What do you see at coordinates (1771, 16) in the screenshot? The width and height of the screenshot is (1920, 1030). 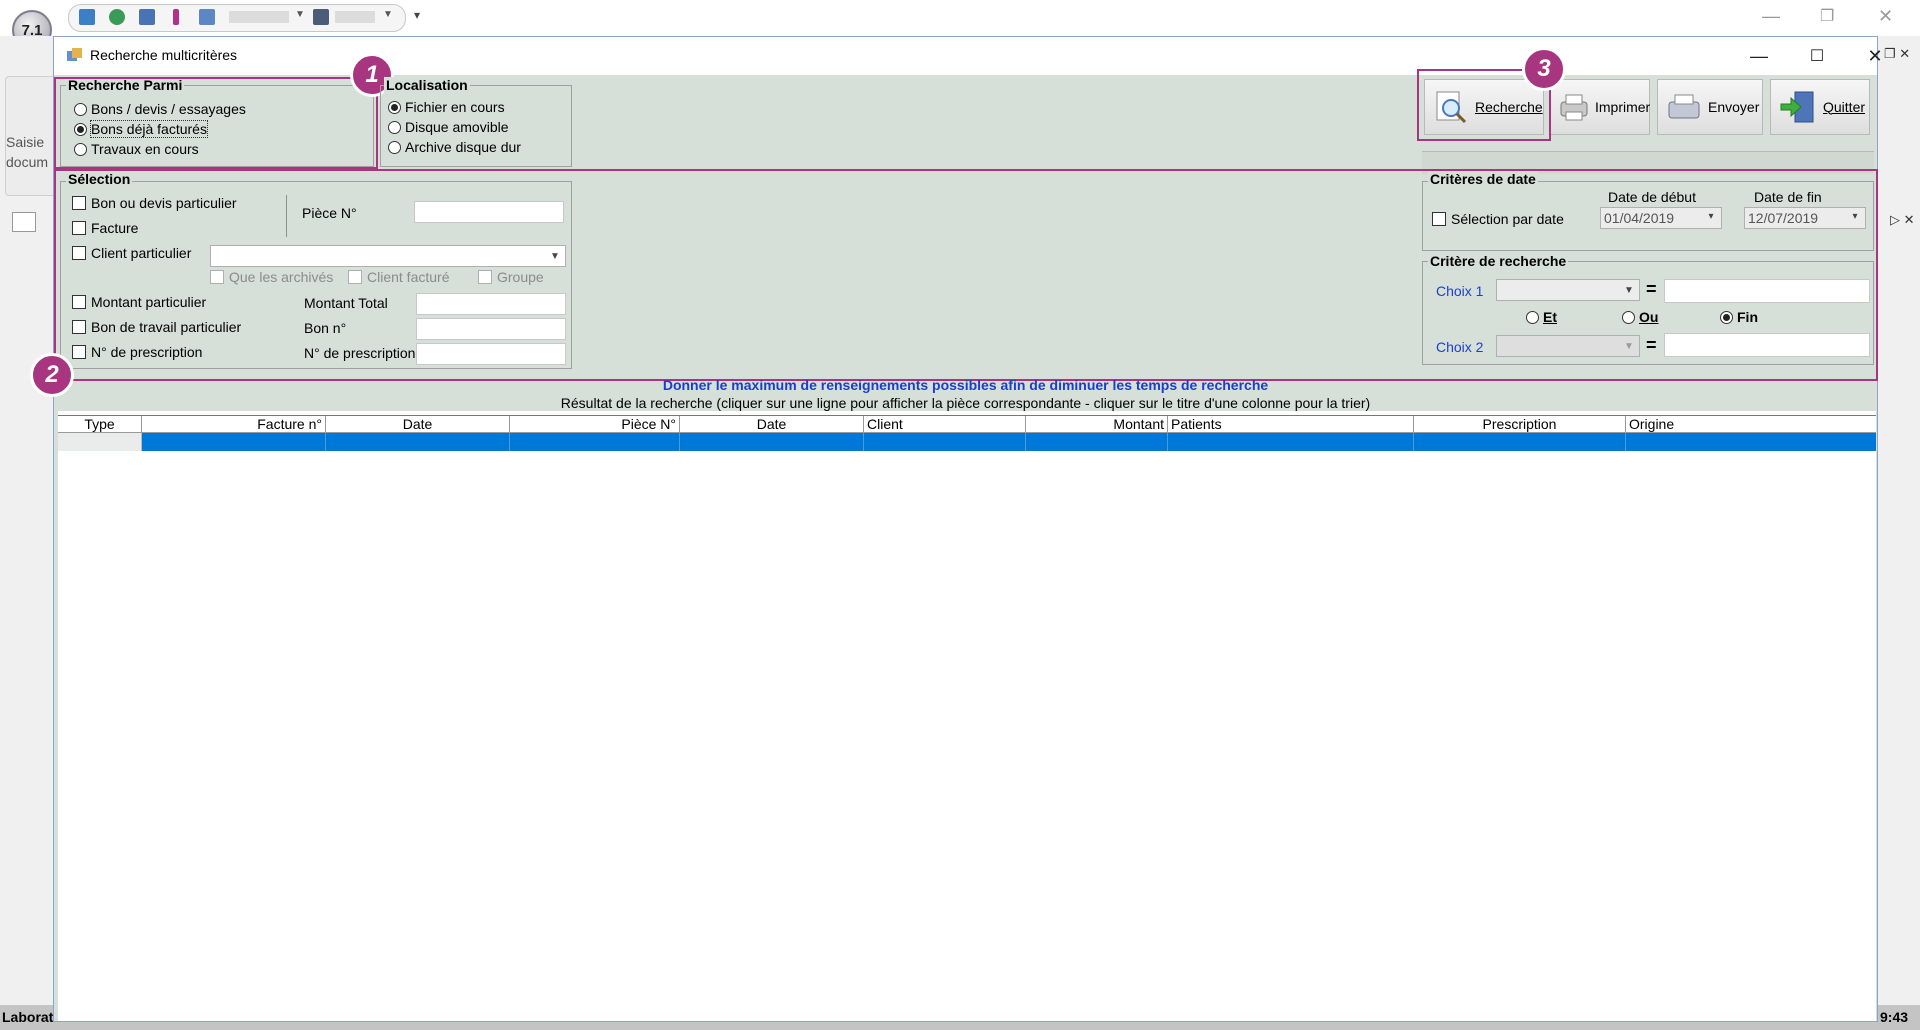 I see `minimize-icon: —` at bounding box center [1771, 16].